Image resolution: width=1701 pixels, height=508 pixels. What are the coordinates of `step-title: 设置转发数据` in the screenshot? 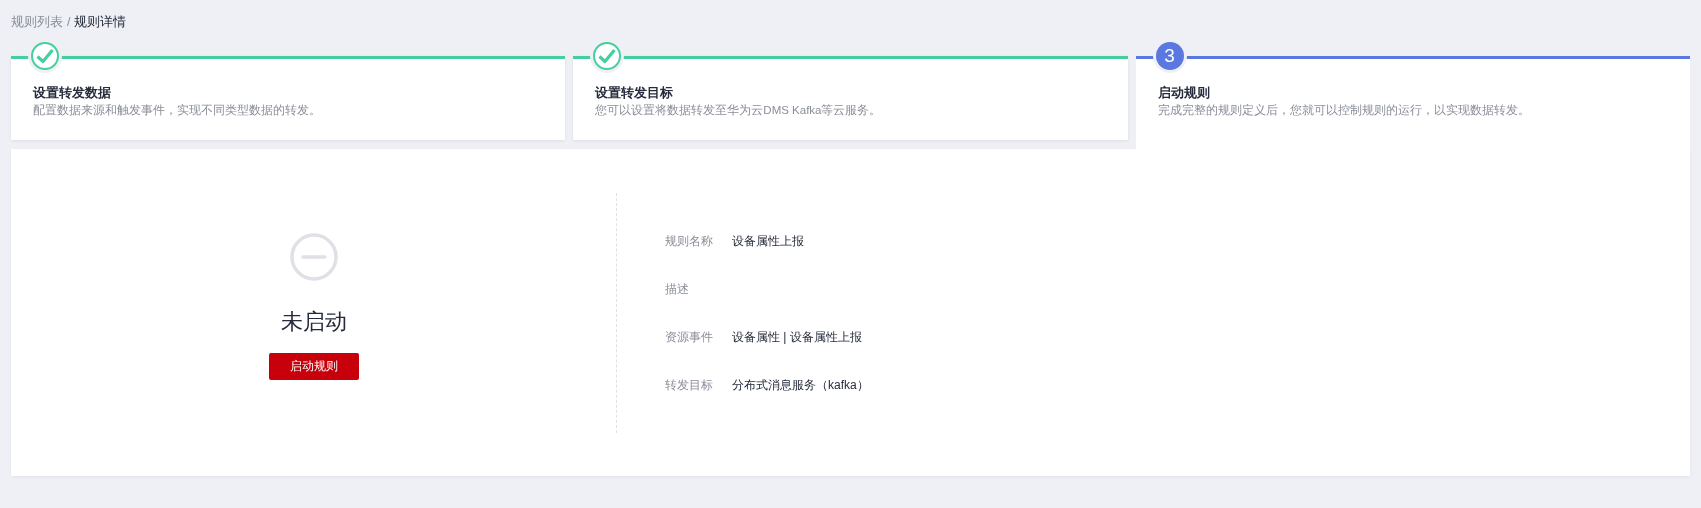 It's located at (72, 93).